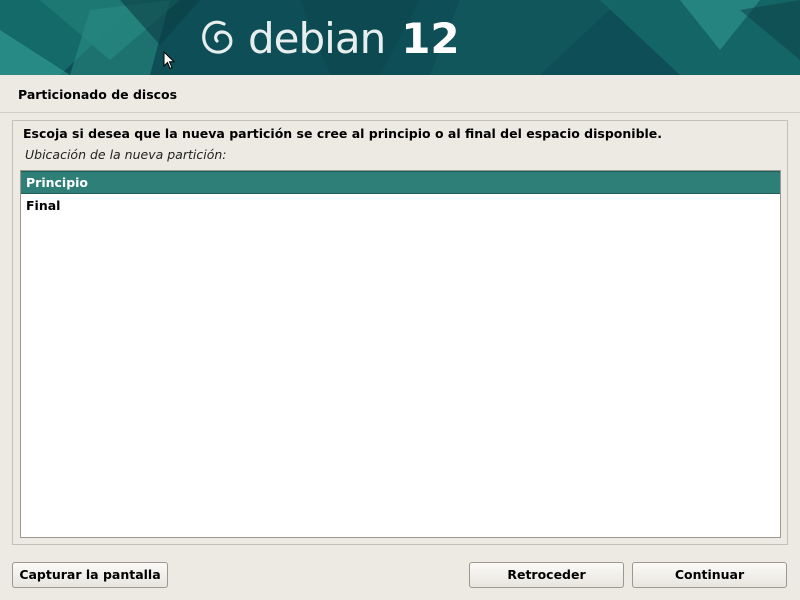 The width and height of the screenshot is (800, 600). What do you see at coordinates (546, 575) in the screenshot?
I see `back-button: Retroceder` at bounding box center [546, 575].